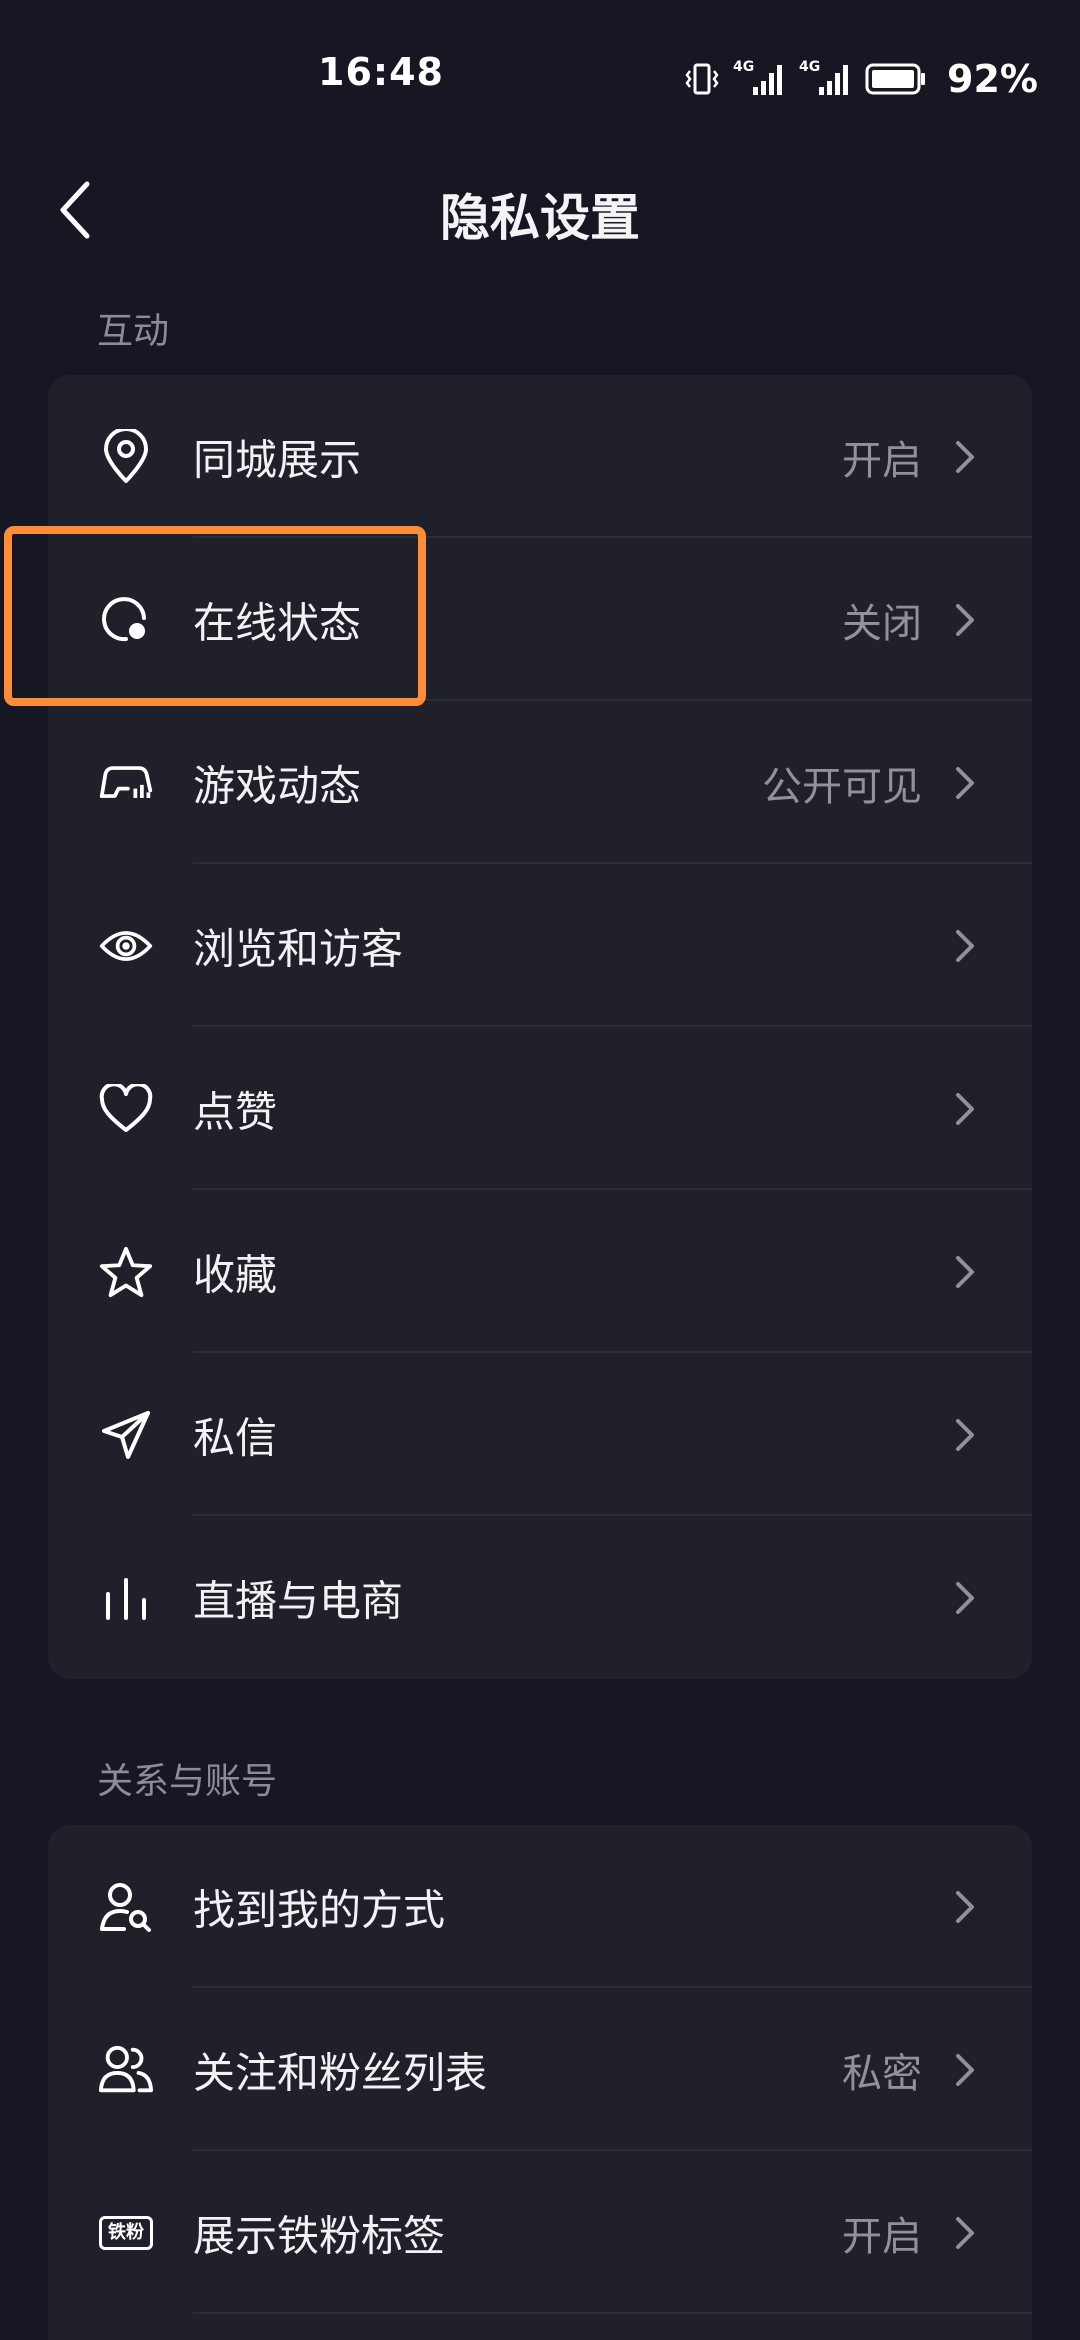 The height and width of the screenshot is (2340, 1080). What do you see at coordinates (126, 946) in the screenshot?
I see `eye-icon` at bounding box center [126, 946].